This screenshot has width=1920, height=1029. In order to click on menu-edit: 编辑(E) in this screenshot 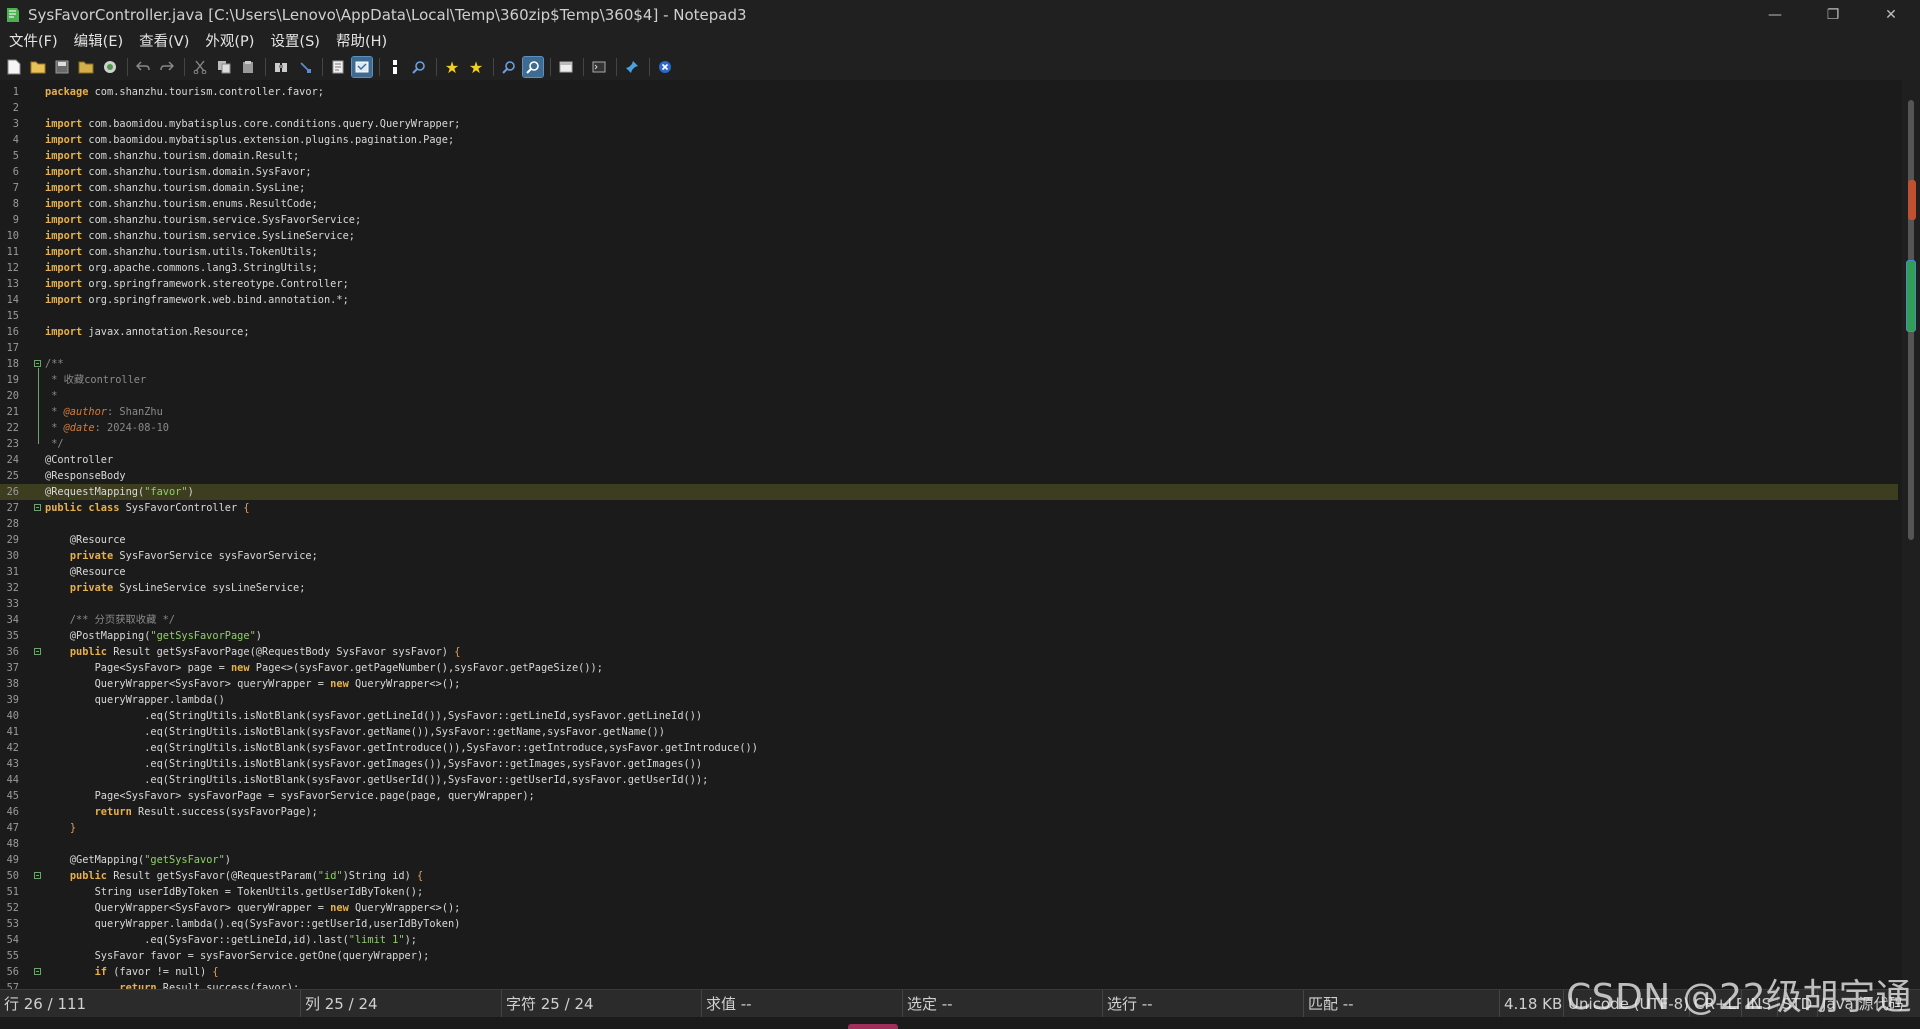, I will do `click(98, 42)`.